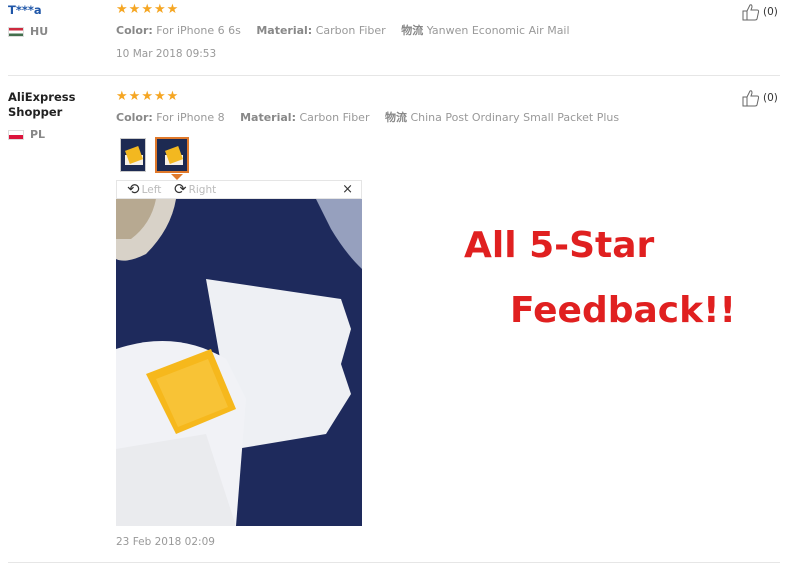 Image resolution: width=800 pixels, height=566 pixels. I want to click on rotate-right-label: Right, so click(202, 189).